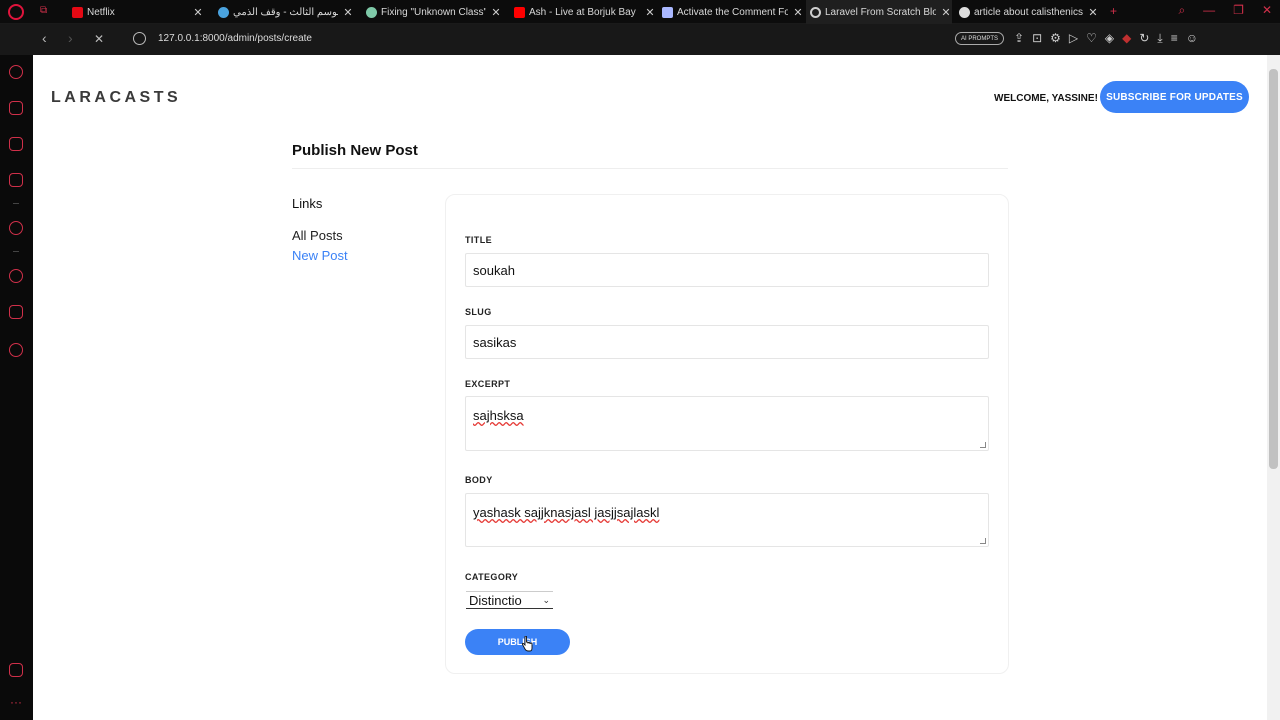 This screenshot has height=720, width=1280. What do you see at coordinates (980, 38) in the screenshot?
I see `ai-prompts-button: AI PROMPTS` at bounding box center [980, 38].